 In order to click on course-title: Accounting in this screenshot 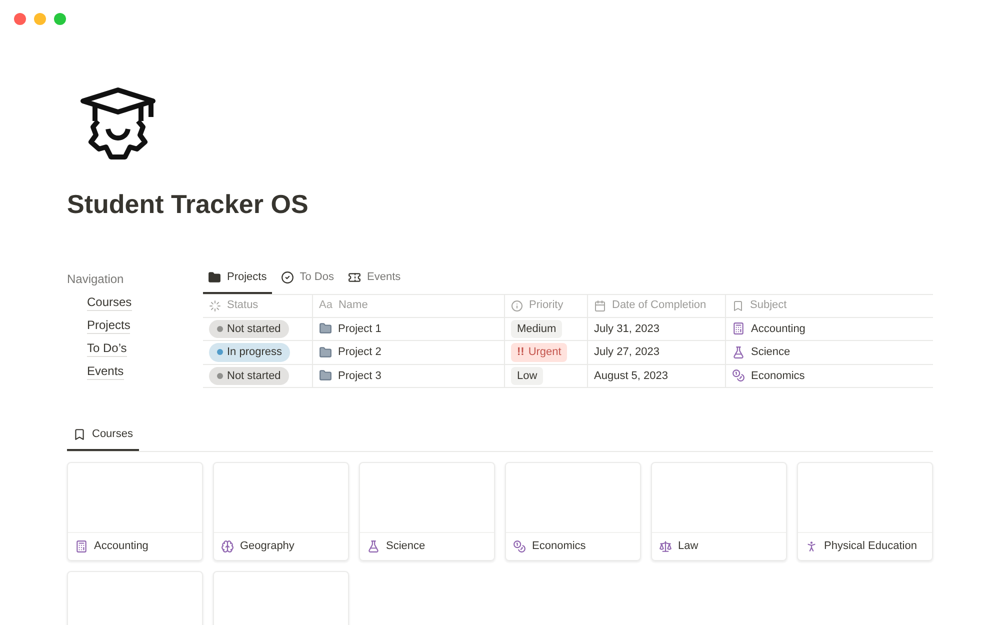, I will do `click(121, 546)`.